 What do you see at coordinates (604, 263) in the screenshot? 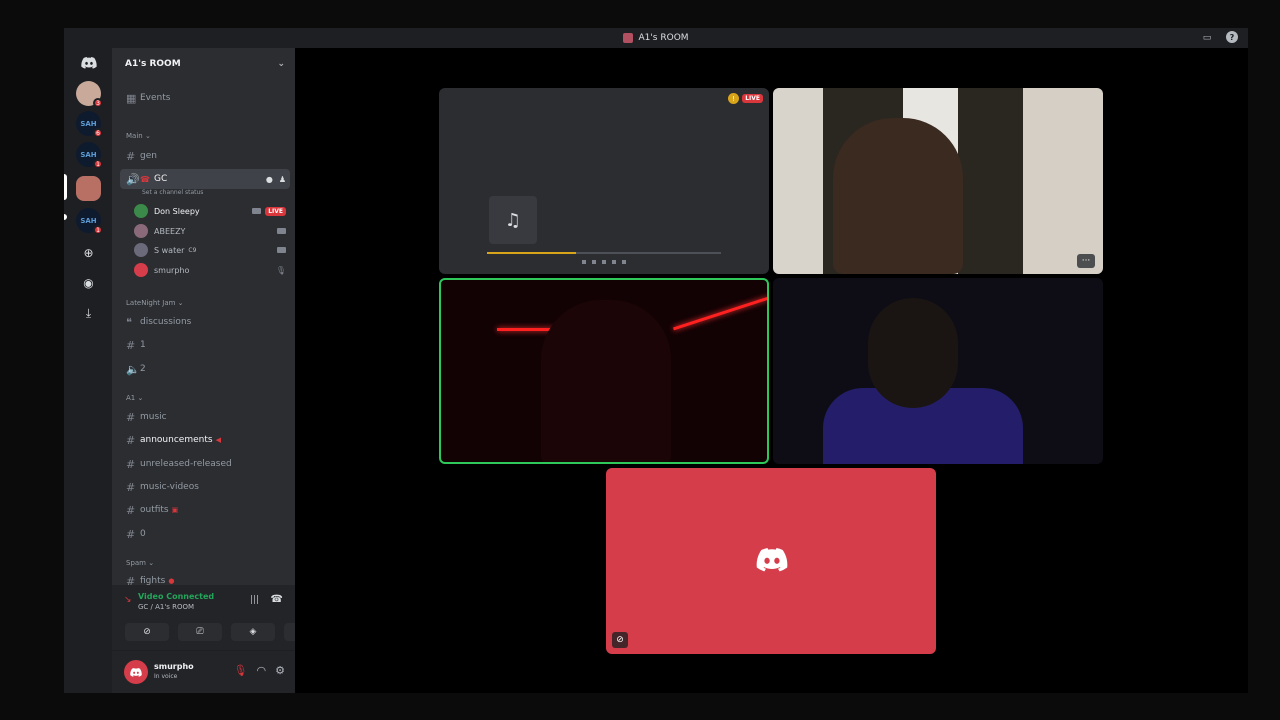
I see `playback-controls` at bounding box center [604, 263].